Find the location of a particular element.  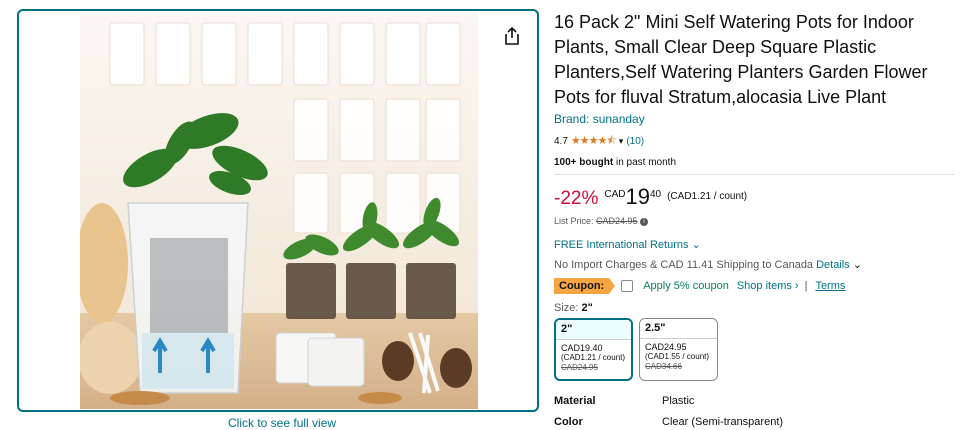

spec-value: Clear (Semi-transparent) is located at coordinates (723, 422).